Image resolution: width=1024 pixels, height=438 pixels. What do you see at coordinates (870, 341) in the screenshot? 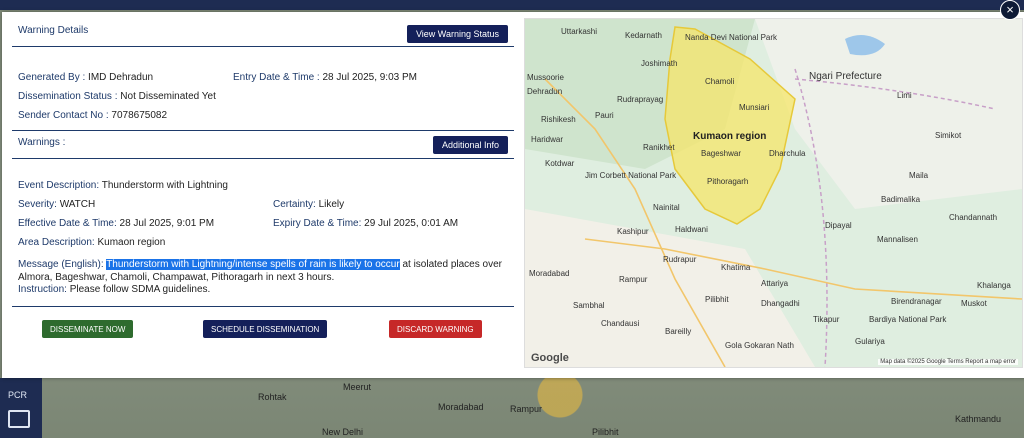
I see `map-place-label: Gulariya` at bounding box center [870, 341].